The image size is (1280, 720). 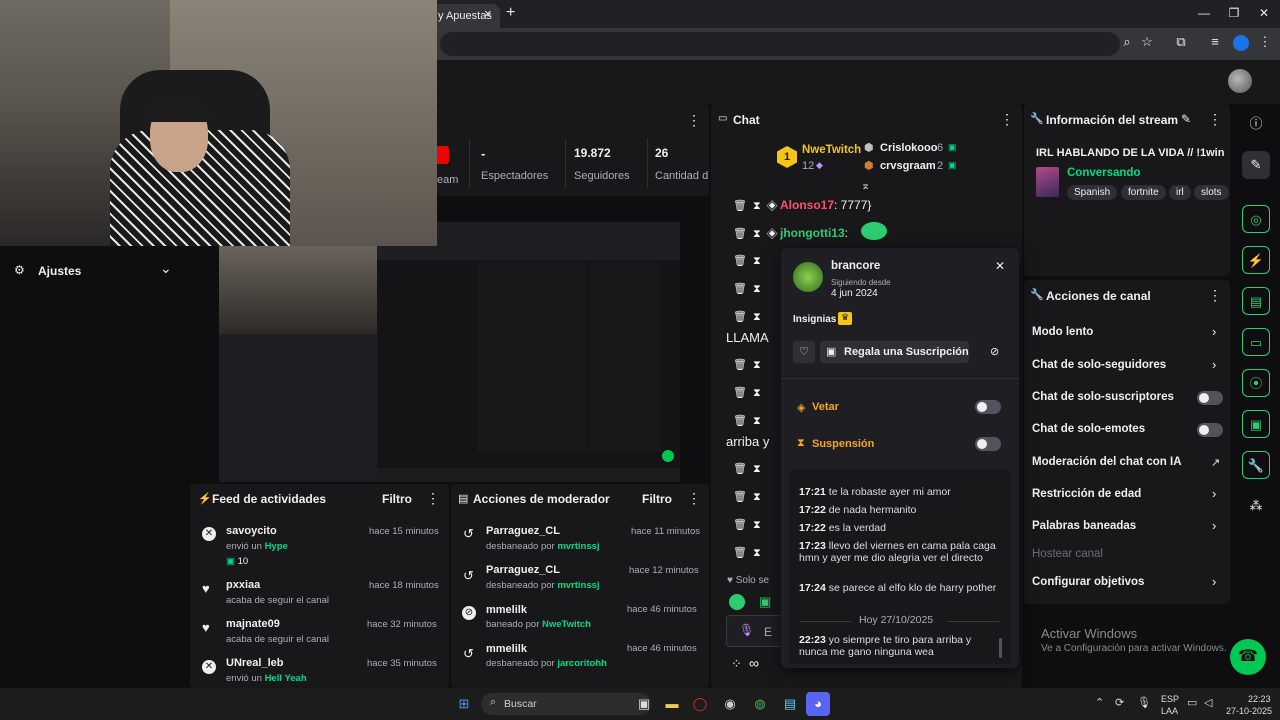 I want to click on leaderboard-third-name: crvsgraam, so click(x=908, y=166).